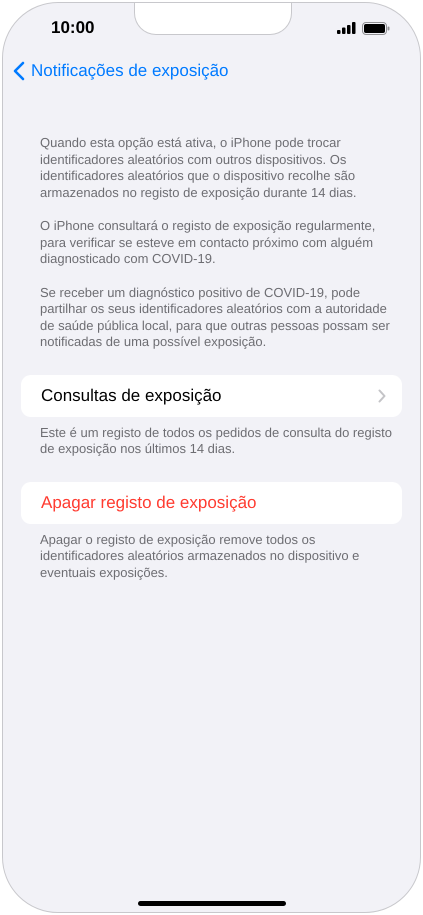 The height and width of the screenshot is (915, 423). I want to click on description-paragraph: O iPhone consultará o registo de exposição regularmente, para verificar se esteve em contacto próximo com alguém diagnosticado com COVID-19., so click(208, 243).